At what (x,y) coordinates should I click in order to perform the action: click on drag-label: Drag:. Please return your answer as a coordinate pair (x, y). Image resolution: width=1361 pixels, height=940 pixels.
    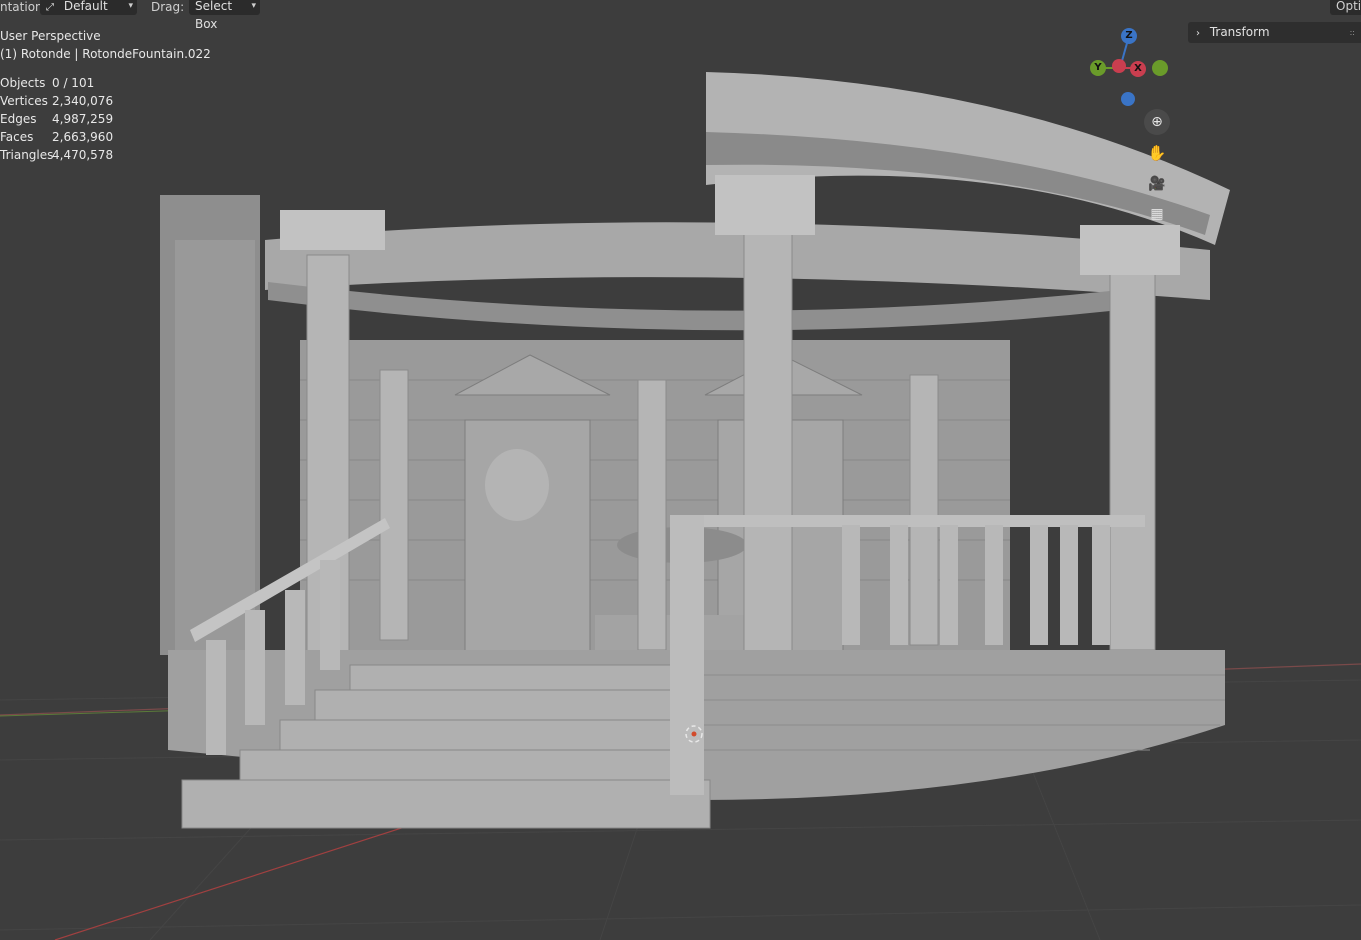
    Looking at the image, I should click on (168, 7).